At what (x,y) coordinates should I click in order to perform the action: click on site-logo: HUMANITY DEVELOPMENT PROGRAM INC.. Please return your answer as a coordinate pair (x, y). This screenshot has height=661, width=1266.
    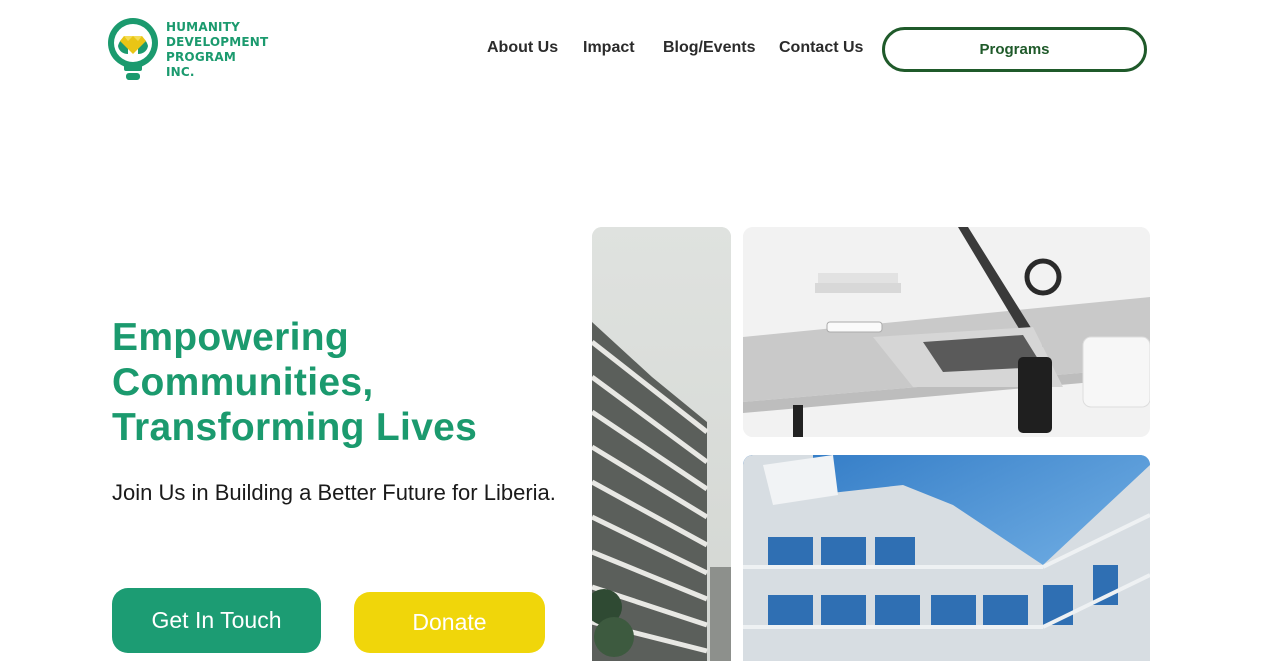
    Looking at the image, I should click on (187, 50).